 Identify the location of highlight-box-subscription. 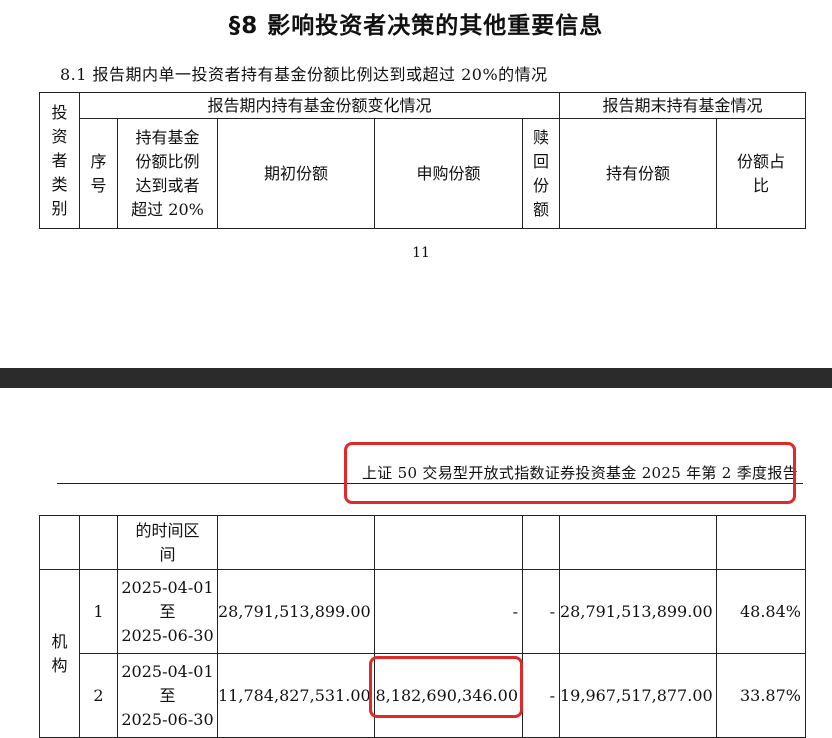
(446, 687).